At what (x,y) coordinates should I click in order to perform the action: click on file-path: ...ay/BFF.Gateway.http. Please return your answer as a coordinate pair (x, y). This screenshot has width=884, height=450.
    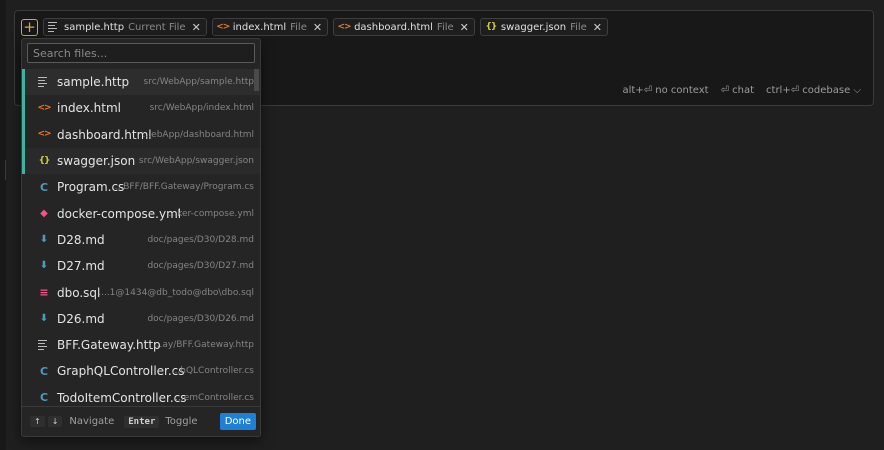
    Looking at the image, I should click on (203, 345).